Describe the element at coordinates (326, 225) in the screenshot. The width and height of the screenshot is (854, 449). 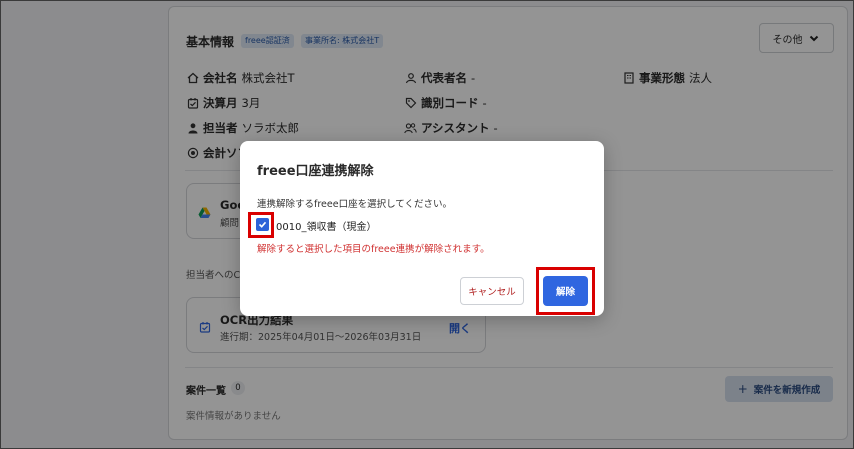
I see `account-checkbox-label: 0010_領収書（現金）` at that location.